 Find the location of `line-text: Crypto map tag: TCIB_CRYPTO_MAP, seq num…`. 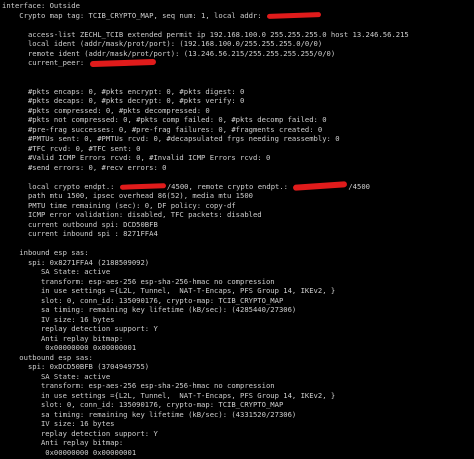

line-text: Crypto map tag: TCIB_CRYPTO_MAP, seq num… is located at coordinates (134, 15).